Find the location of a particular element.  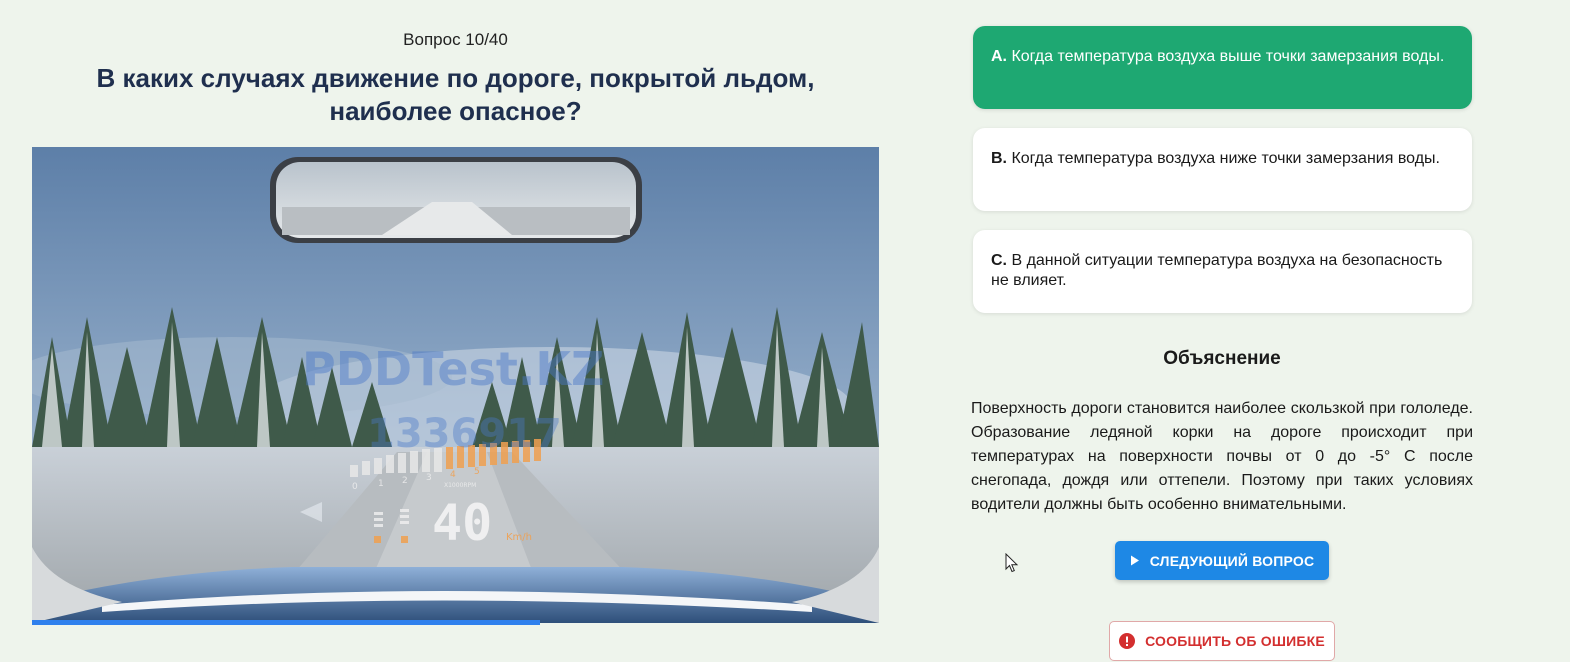

next-question-button: СЛЕДУЮЩИЙ ВОПРОС is located at coordinates (1222, 560).